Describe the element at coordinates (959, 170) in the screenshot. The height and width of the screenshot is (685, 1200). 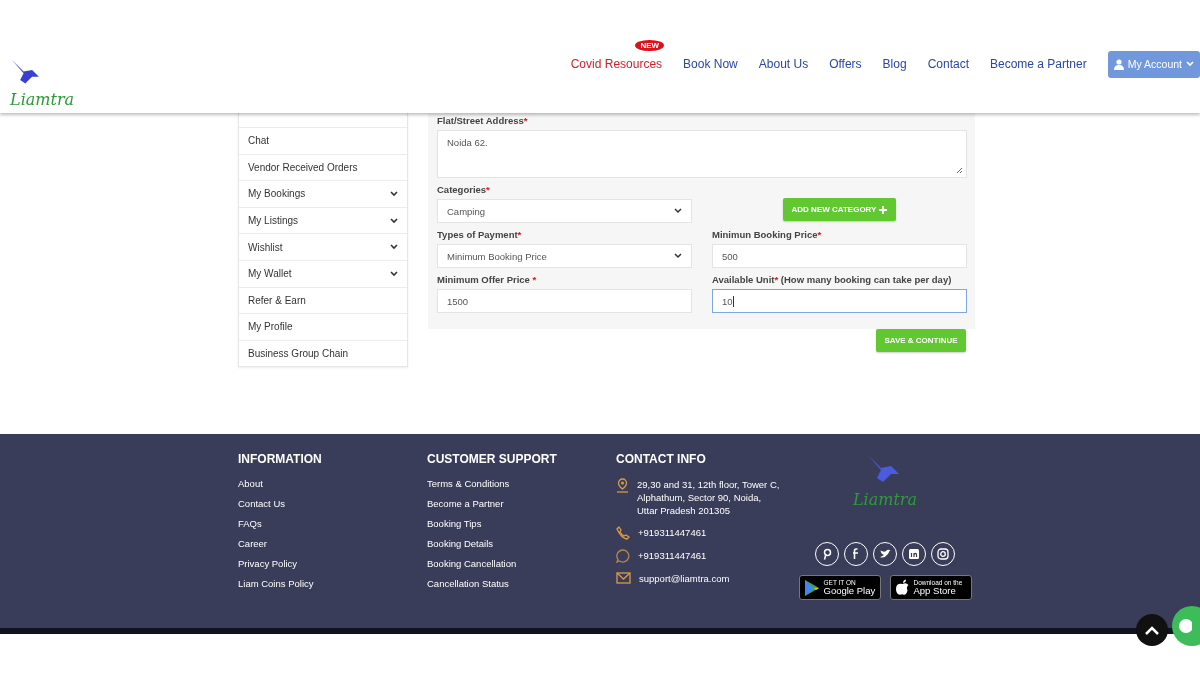
I see `resize-grip-icon` at that location.